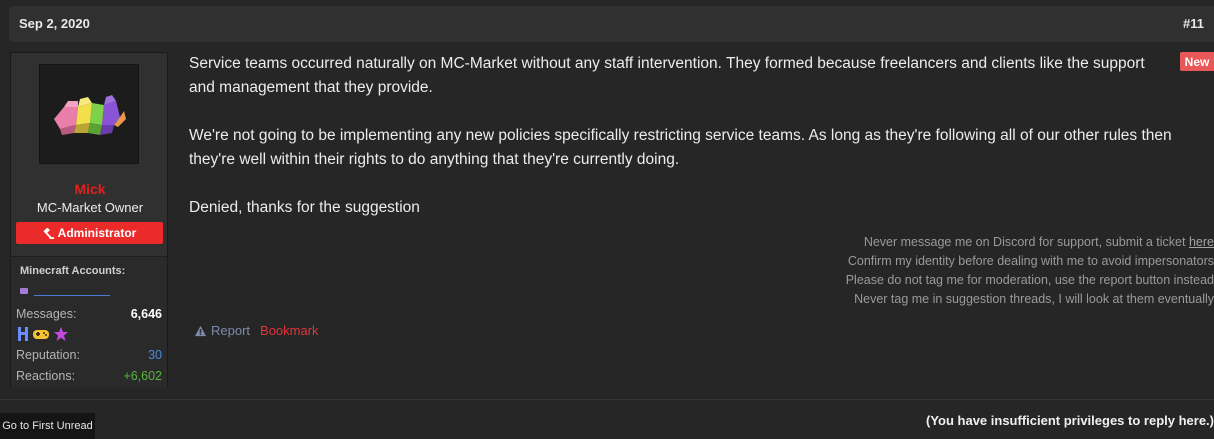 Image resolution: width=1214 pixels, height=439 pixels. Describe the element at coordinates (90, 207) in the screenshot. I see `user-title: MC-Market Owner` at that location.